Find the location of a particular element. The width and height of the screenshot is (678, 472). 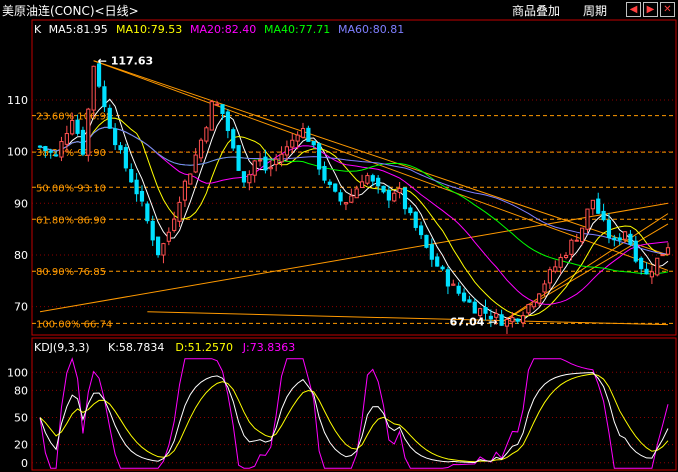

trend-line is located at coordinates (408, 318).